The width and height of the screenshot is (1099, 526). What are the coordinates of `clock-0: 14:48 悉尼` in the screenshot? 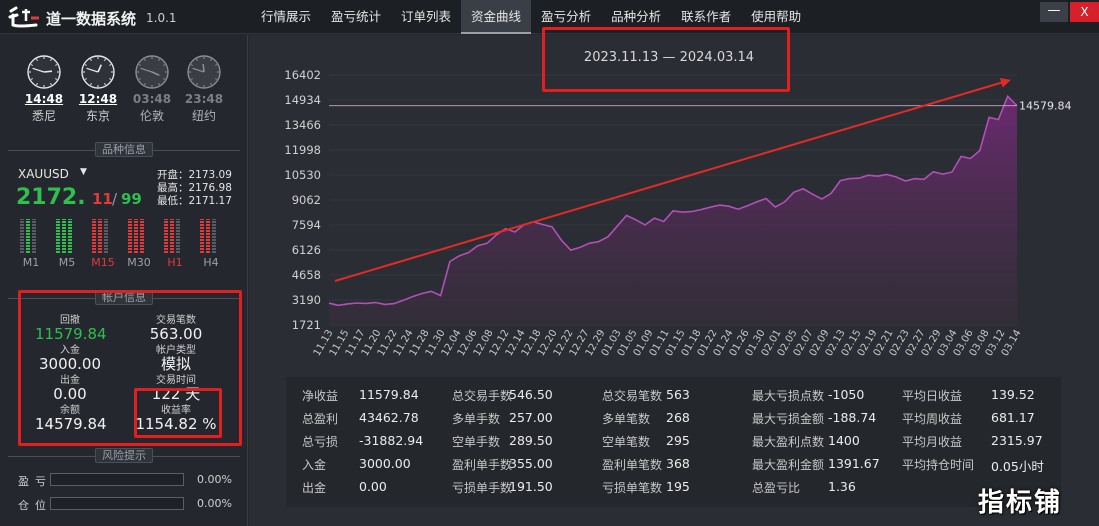 It's located at (44, 89).